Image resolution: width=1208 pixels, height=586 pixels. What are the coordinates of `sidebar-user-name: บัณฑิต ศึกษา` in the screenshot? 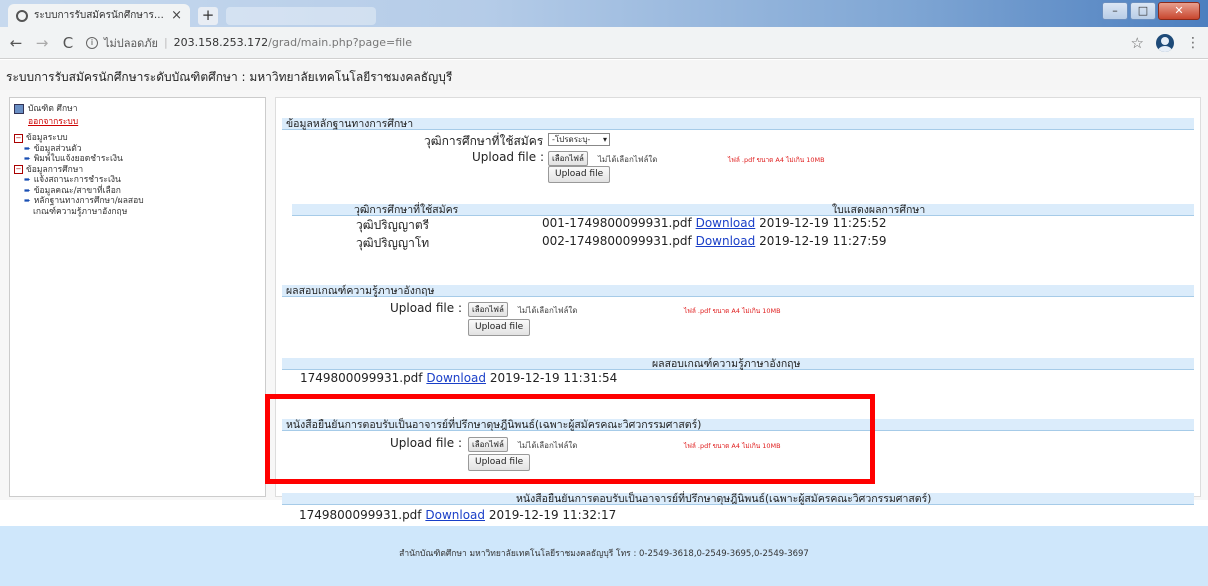 It's located at (53, 109).